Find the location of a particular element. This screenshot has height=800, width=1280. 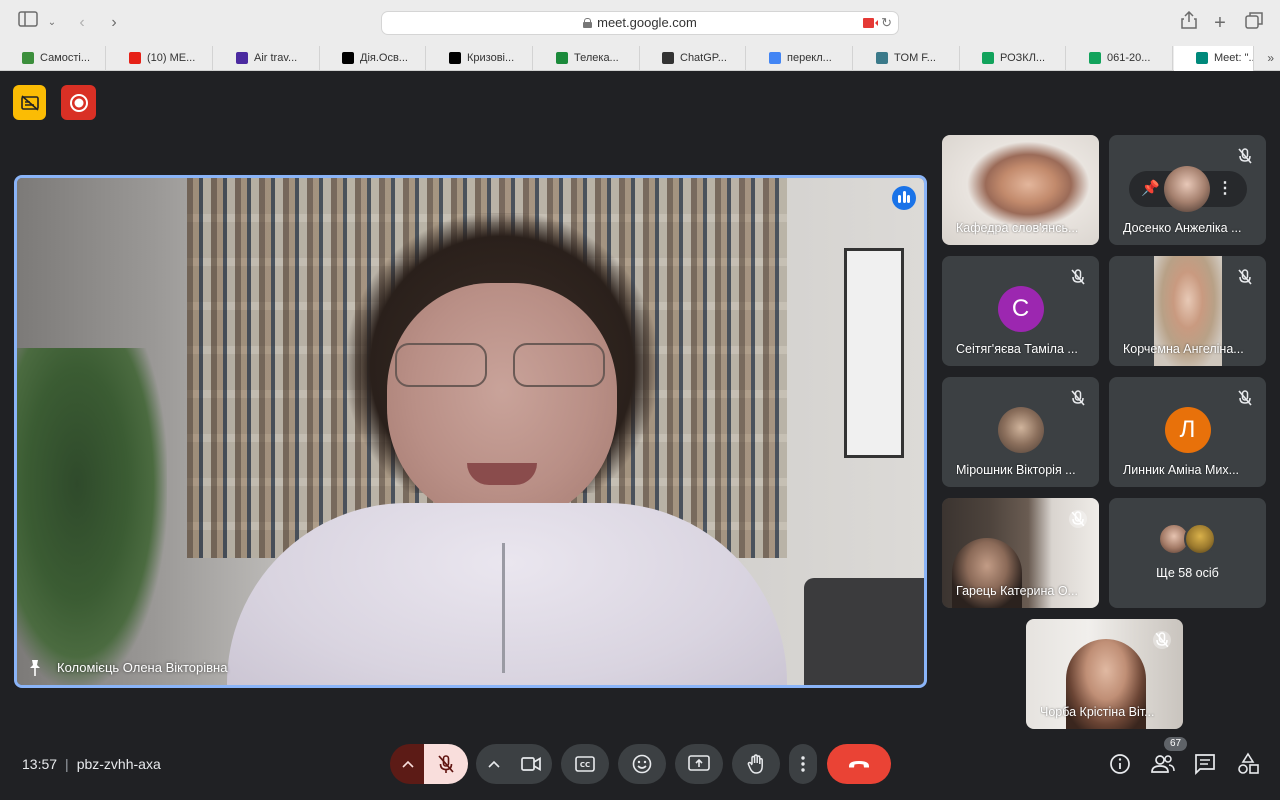

record-icon is located at coordinates (78, 102).